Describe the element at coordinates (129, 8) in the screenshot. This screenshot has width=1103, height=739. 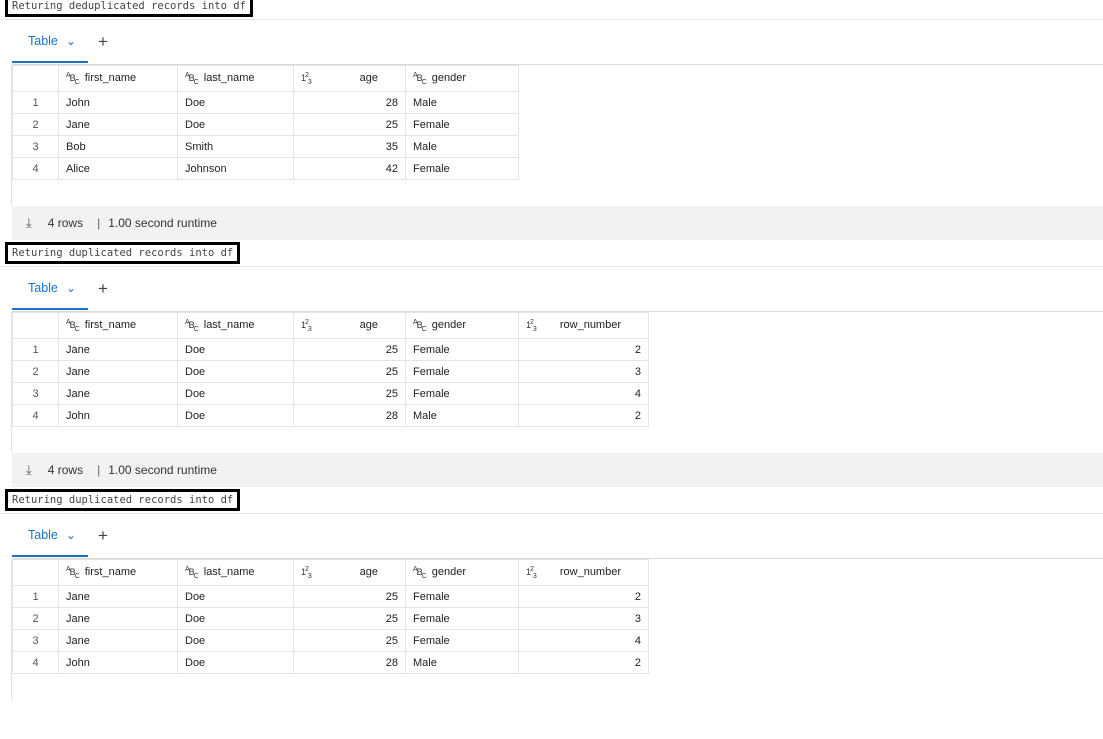
I see `cell-caption: Returing deduplicated records into df` at that location.